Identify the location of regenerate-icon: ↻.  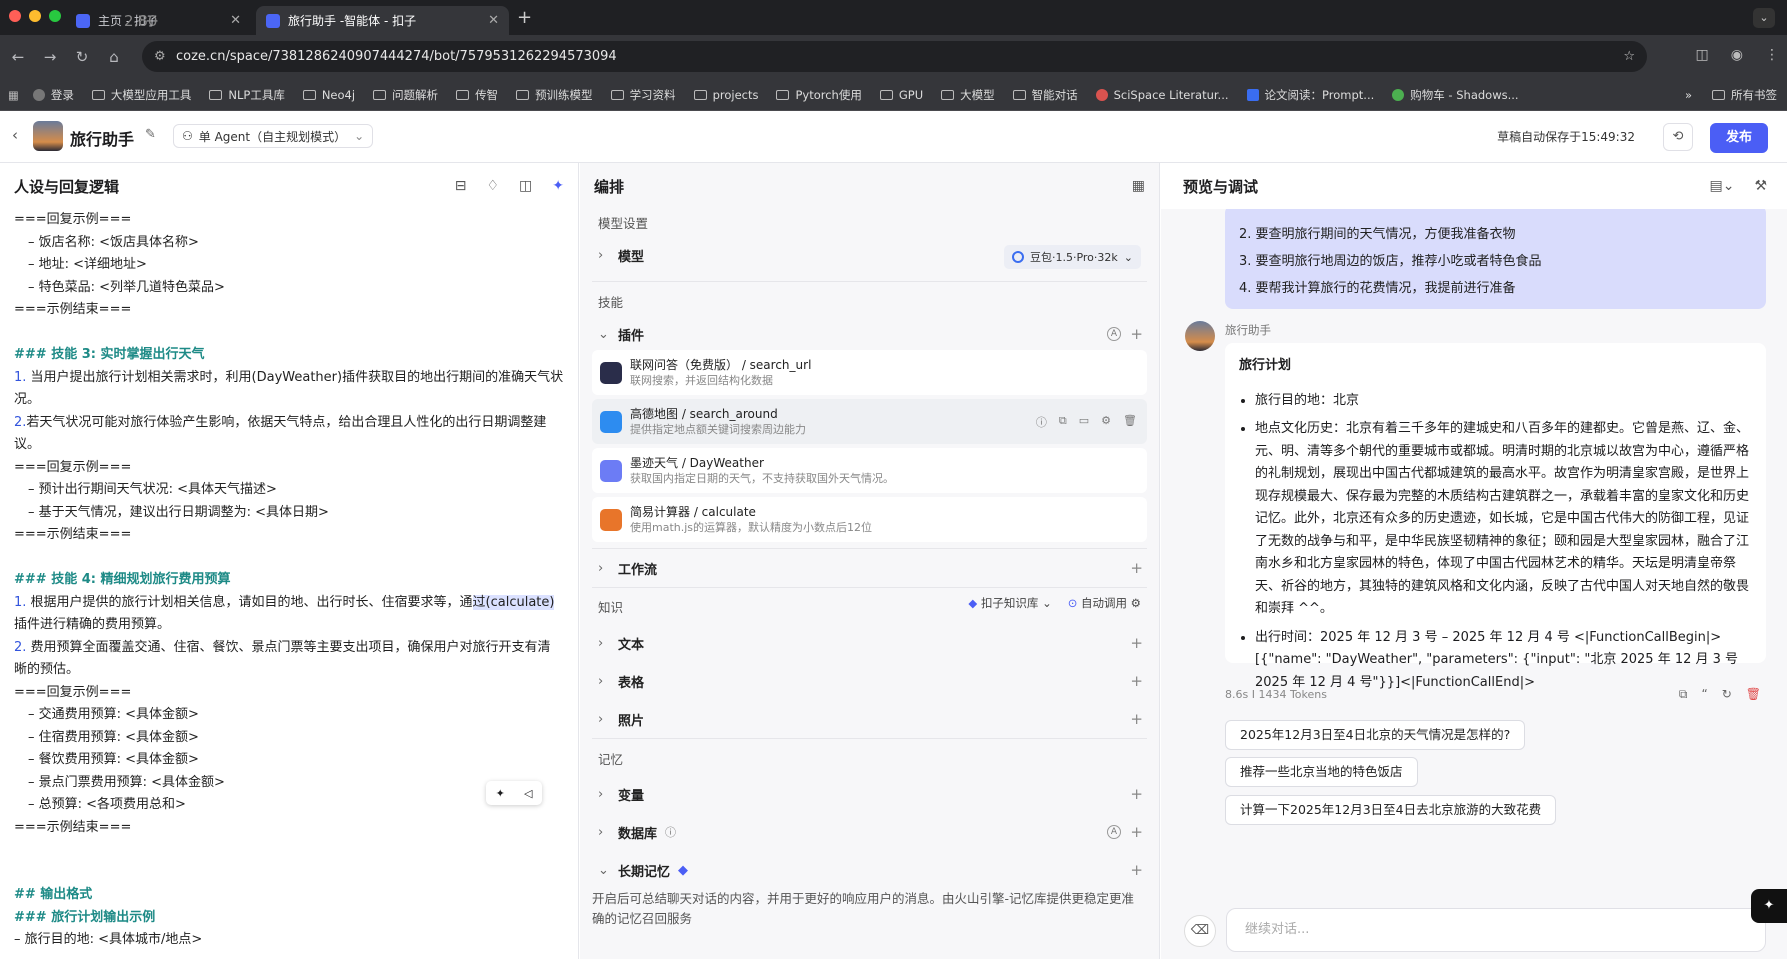
(1727, 694).